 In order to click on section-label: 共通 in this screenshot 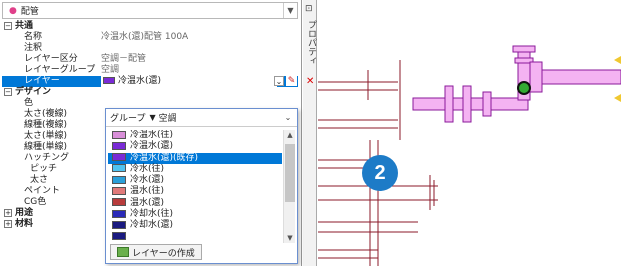, I will do `click(24, 26)`.